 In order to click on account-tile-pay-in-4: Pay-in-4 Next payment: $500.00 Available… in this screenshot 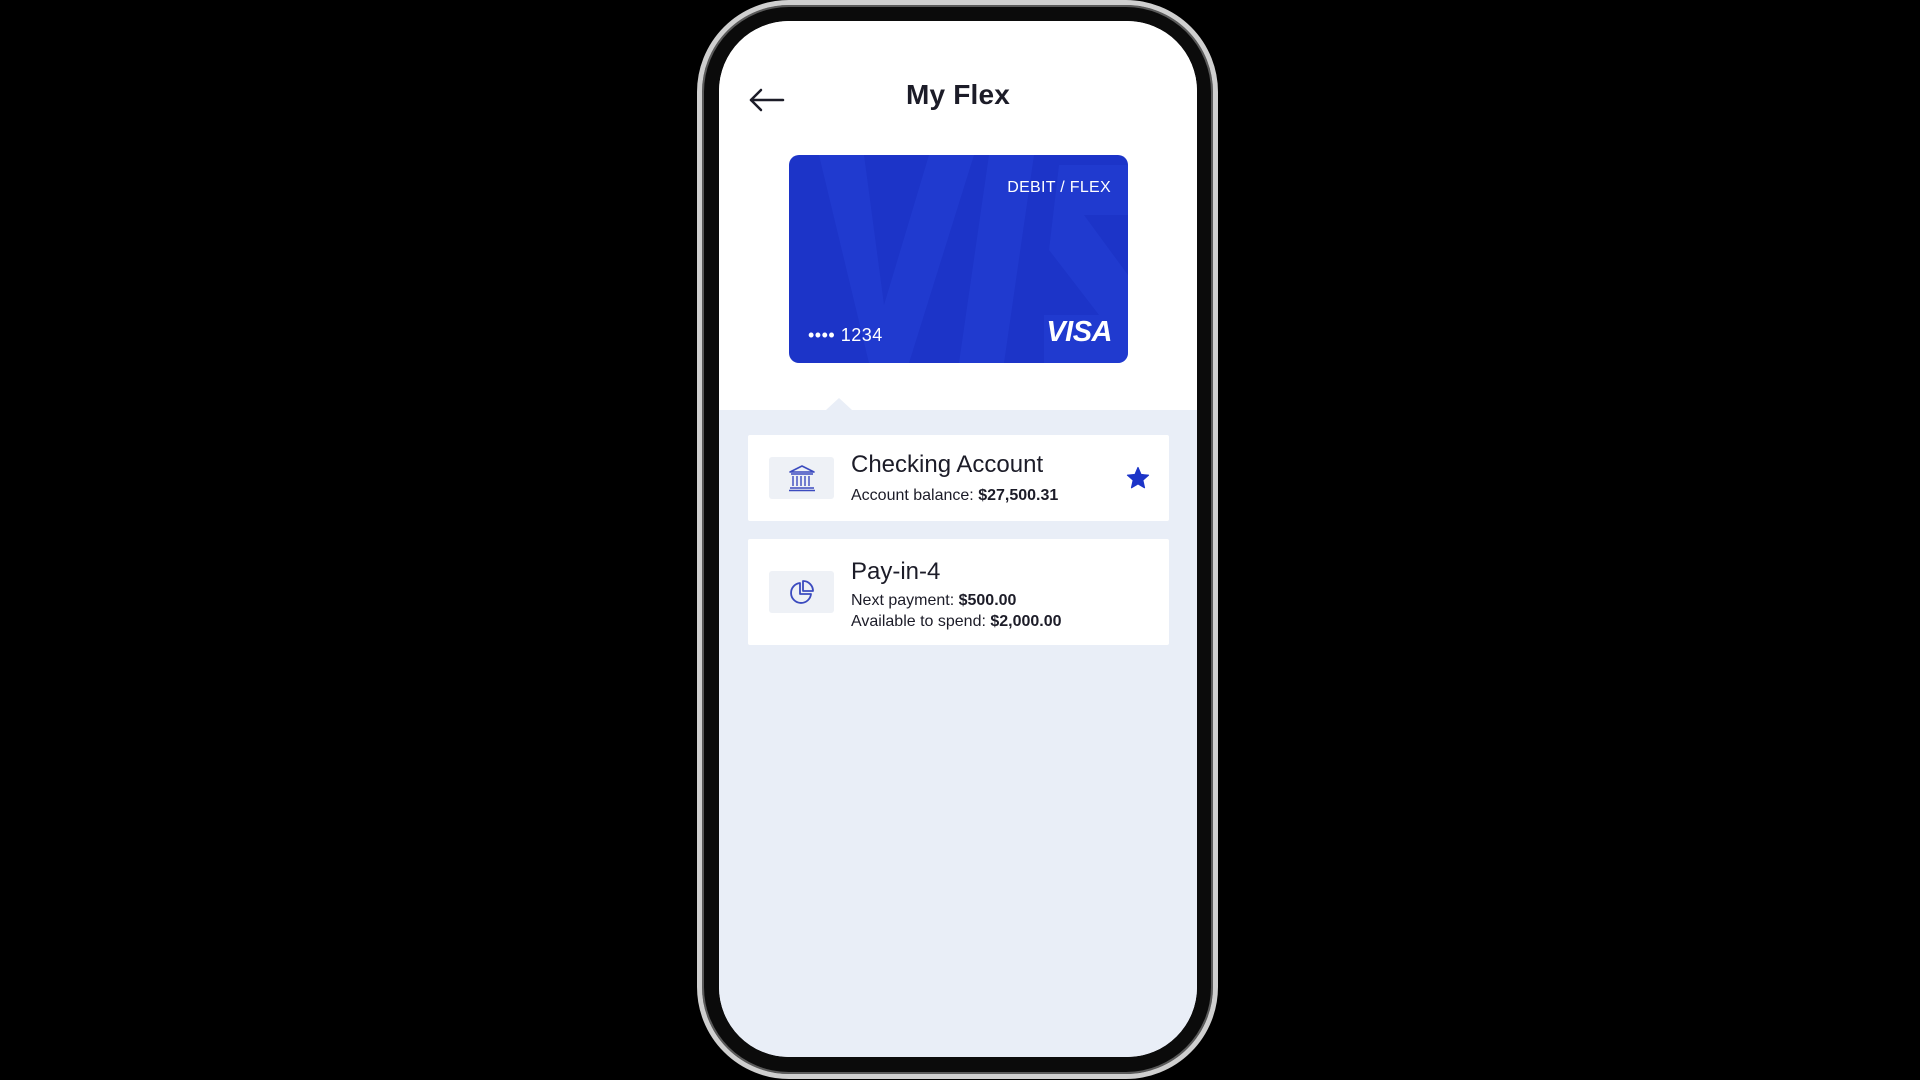, I will do `click(958, 592)`.